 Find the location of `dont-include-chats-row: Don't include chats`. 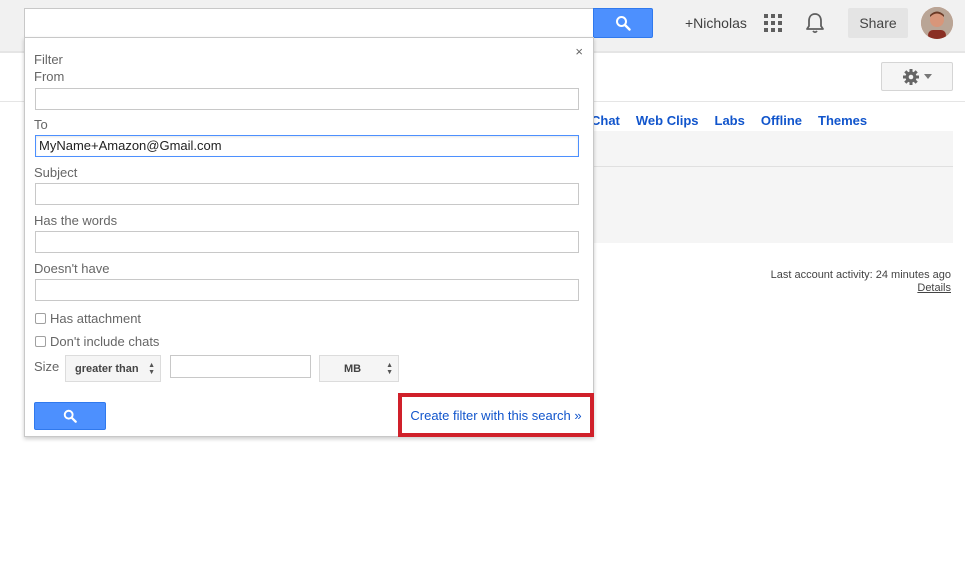

dont-include-chats-row: Don't include chats is located at coordinates (97, 341).